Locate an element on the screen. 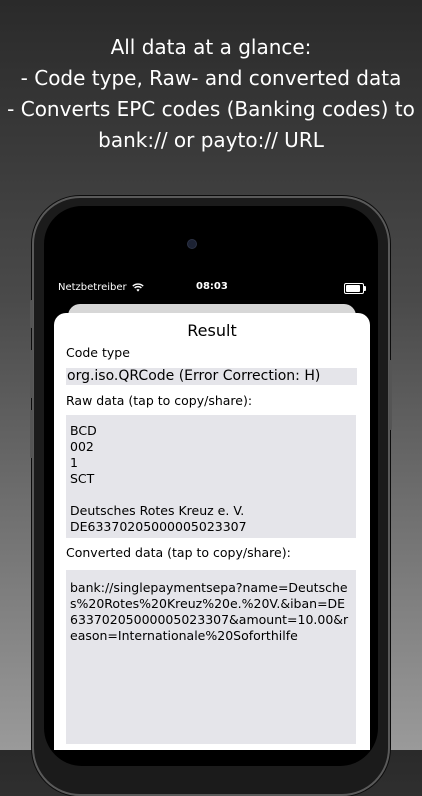 This screenshot has height=796, width=422. raw-data-label: Raw data (tap to copy/share): is located at coordinates (159, 400).